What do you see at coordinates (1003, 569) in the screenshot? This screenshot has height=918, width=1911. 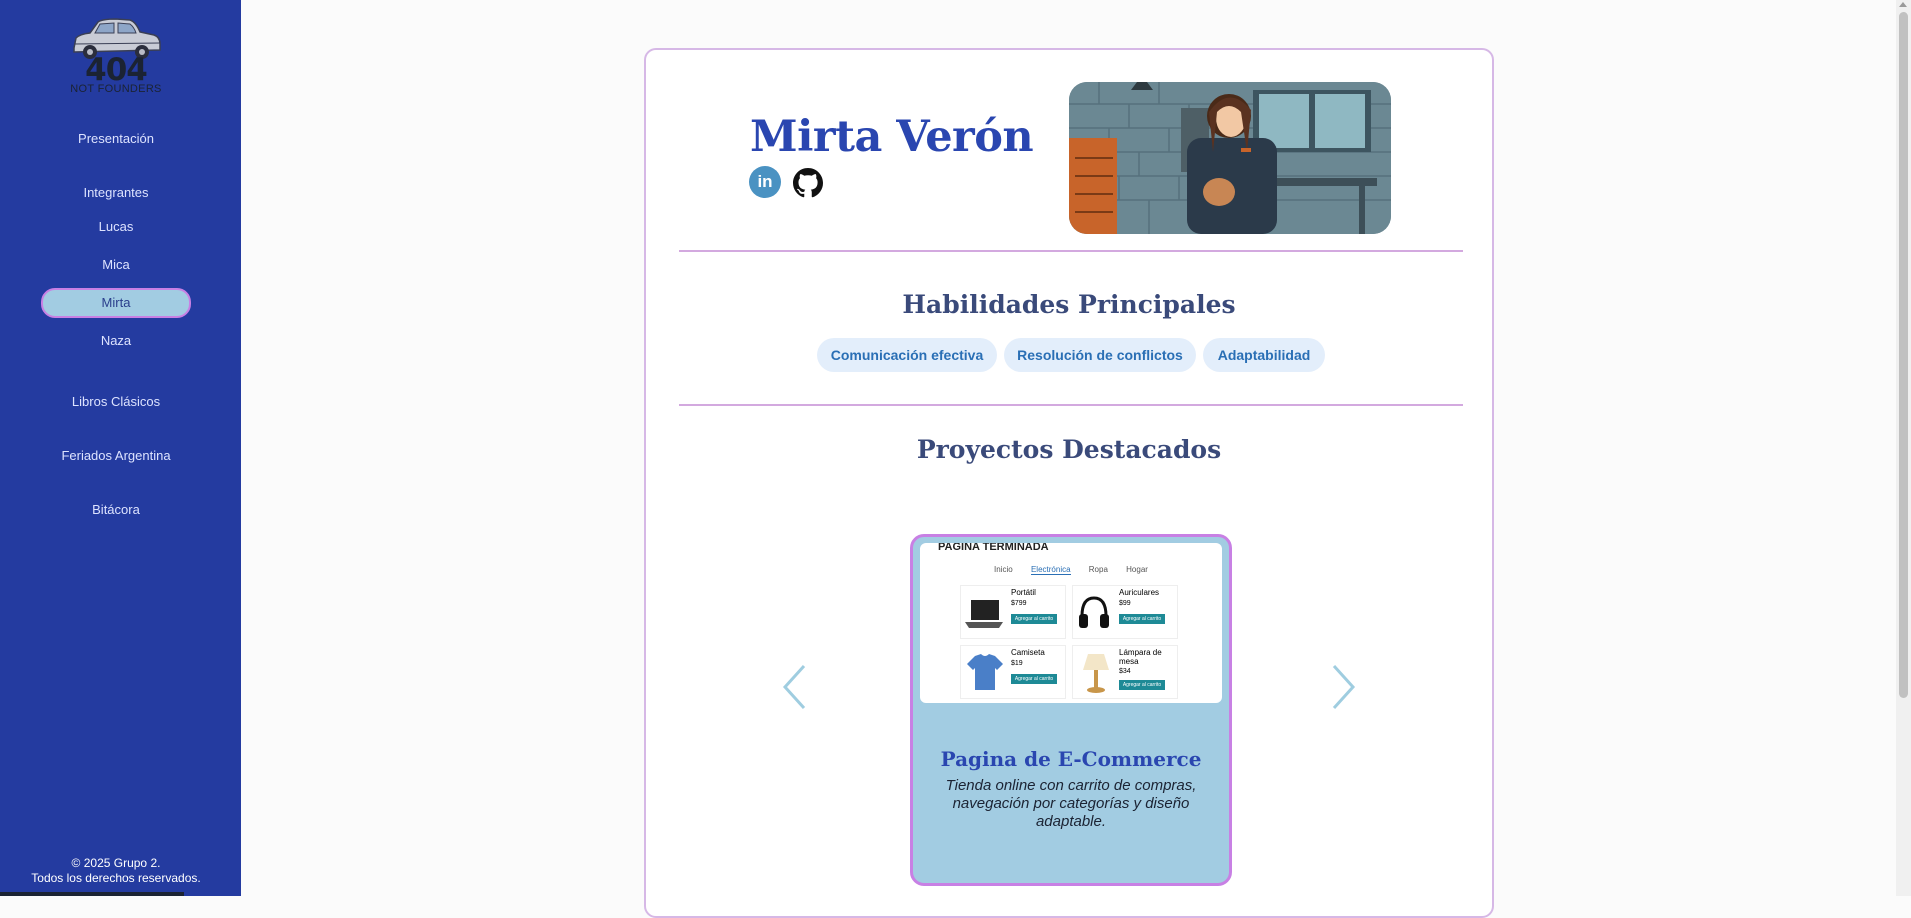 I see `screenshot-tab: Inicio` at bounding box center [1003, 569].